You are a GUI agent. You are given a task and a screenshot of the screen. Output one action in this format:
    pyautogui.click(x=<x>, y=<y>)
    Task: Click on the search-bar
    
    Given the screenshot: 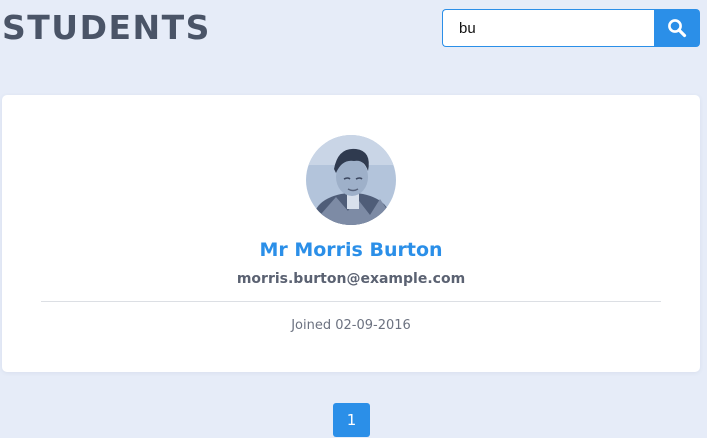 What is the action you would take?
    pyautogui.click(x=571, y=28)
    